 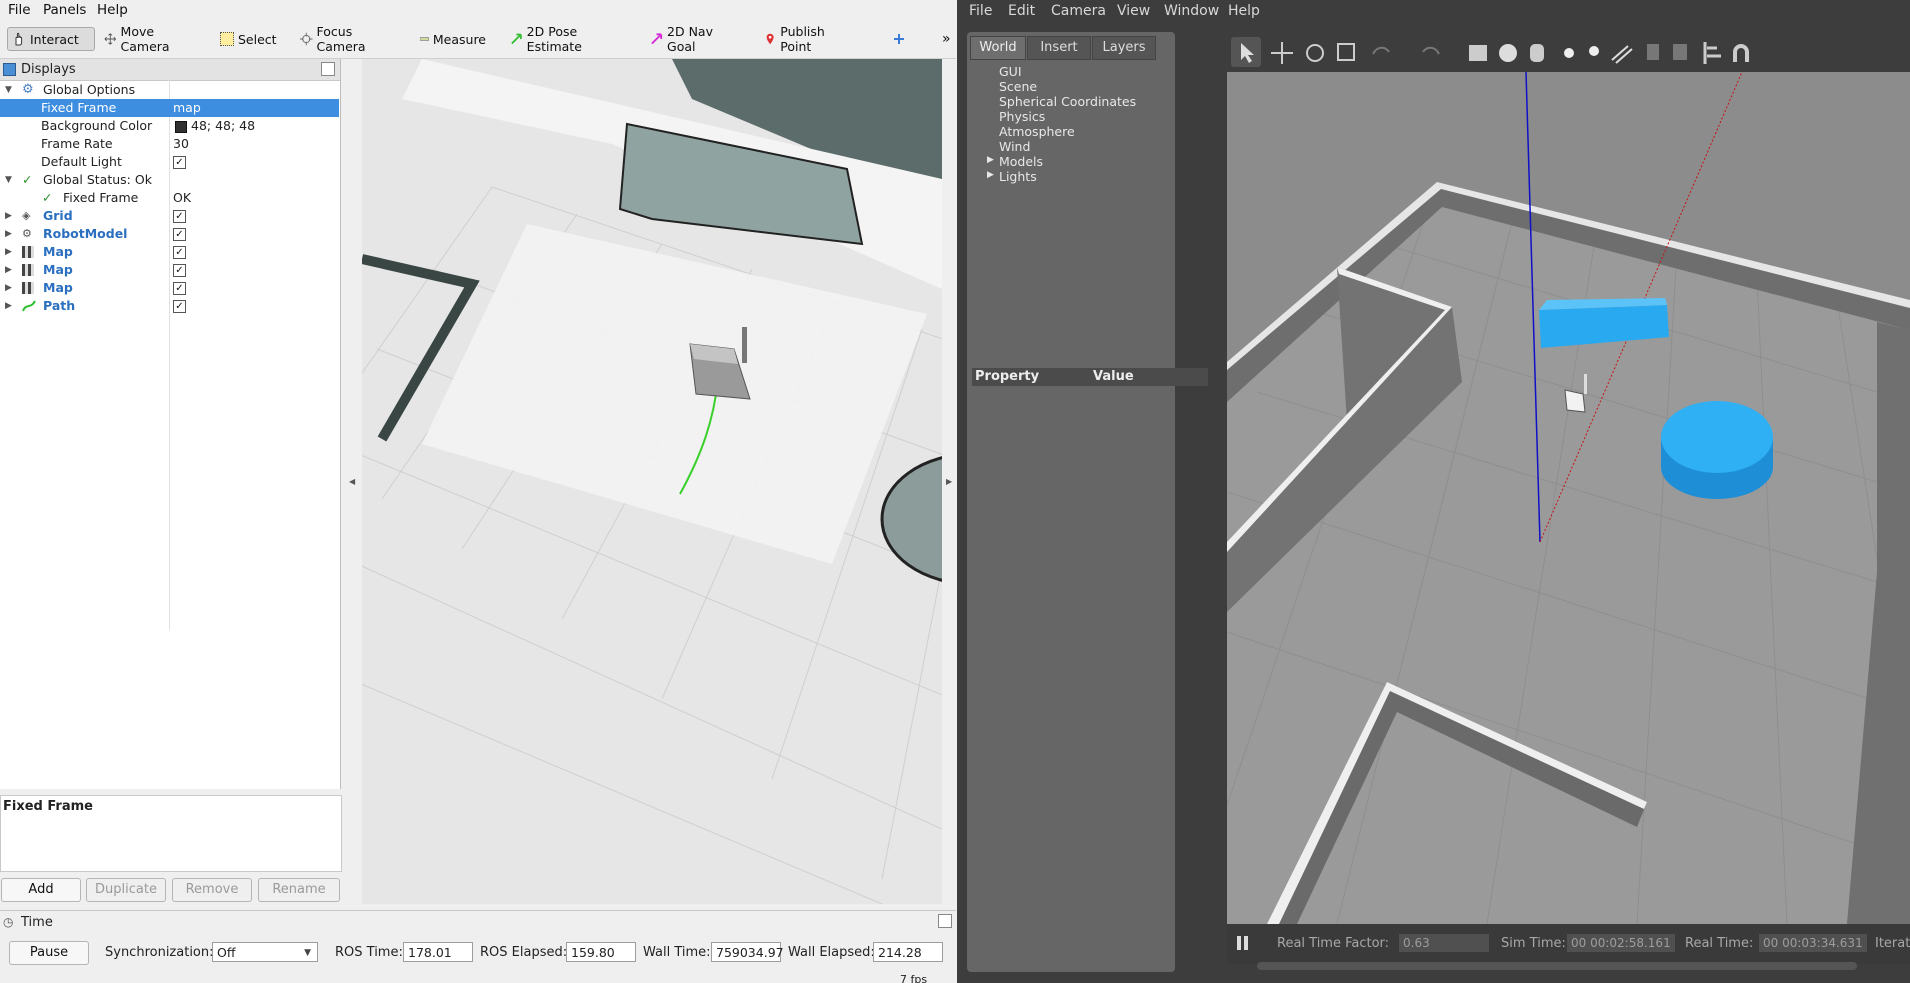 What do you see at coordinates (899, 39) in the screenshot?
I see `add-tool-button` at bounding box center [899, 39].